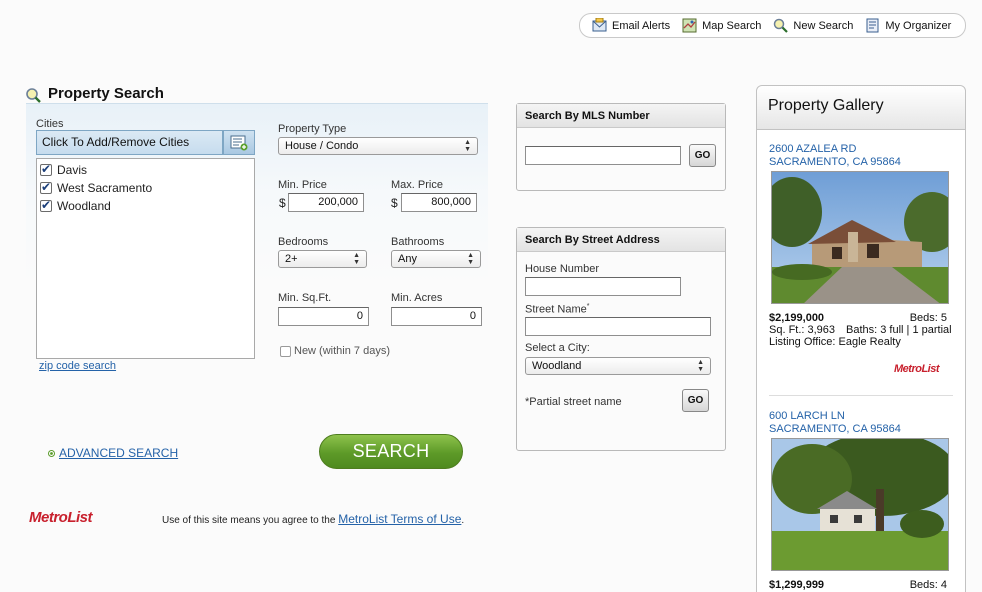 This screenshot has height=592, width=982. I want to click on house-number-input, so click(603, 286).